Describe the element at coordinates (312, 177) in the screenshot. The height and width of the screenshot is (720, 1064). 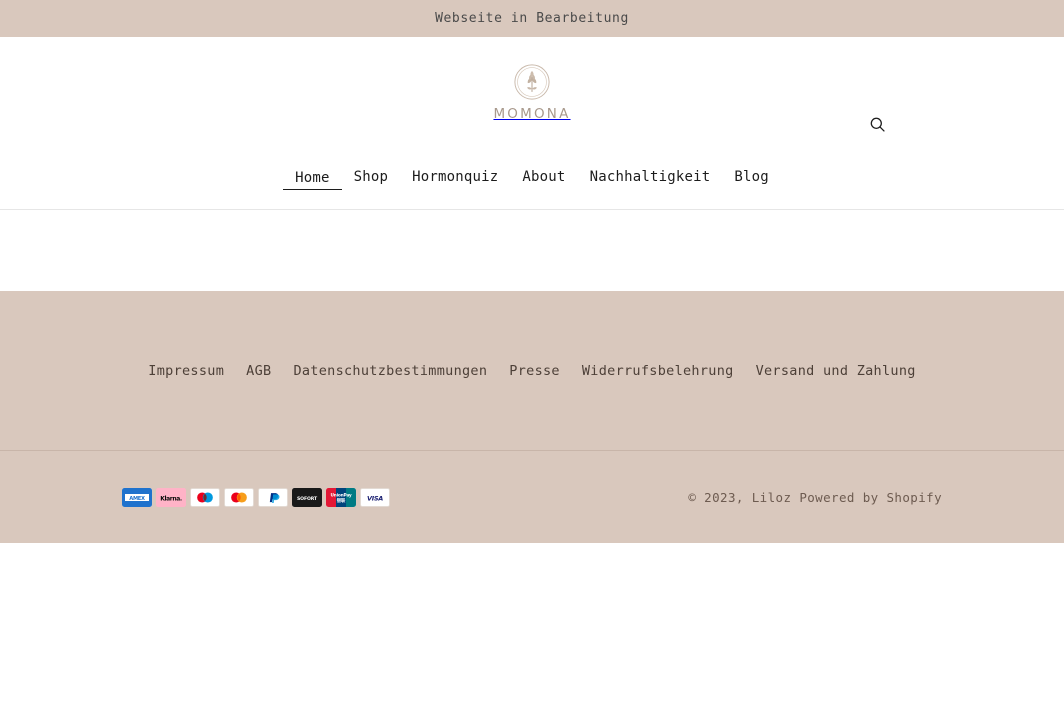
I see `nav-item-home: Home` at that location.